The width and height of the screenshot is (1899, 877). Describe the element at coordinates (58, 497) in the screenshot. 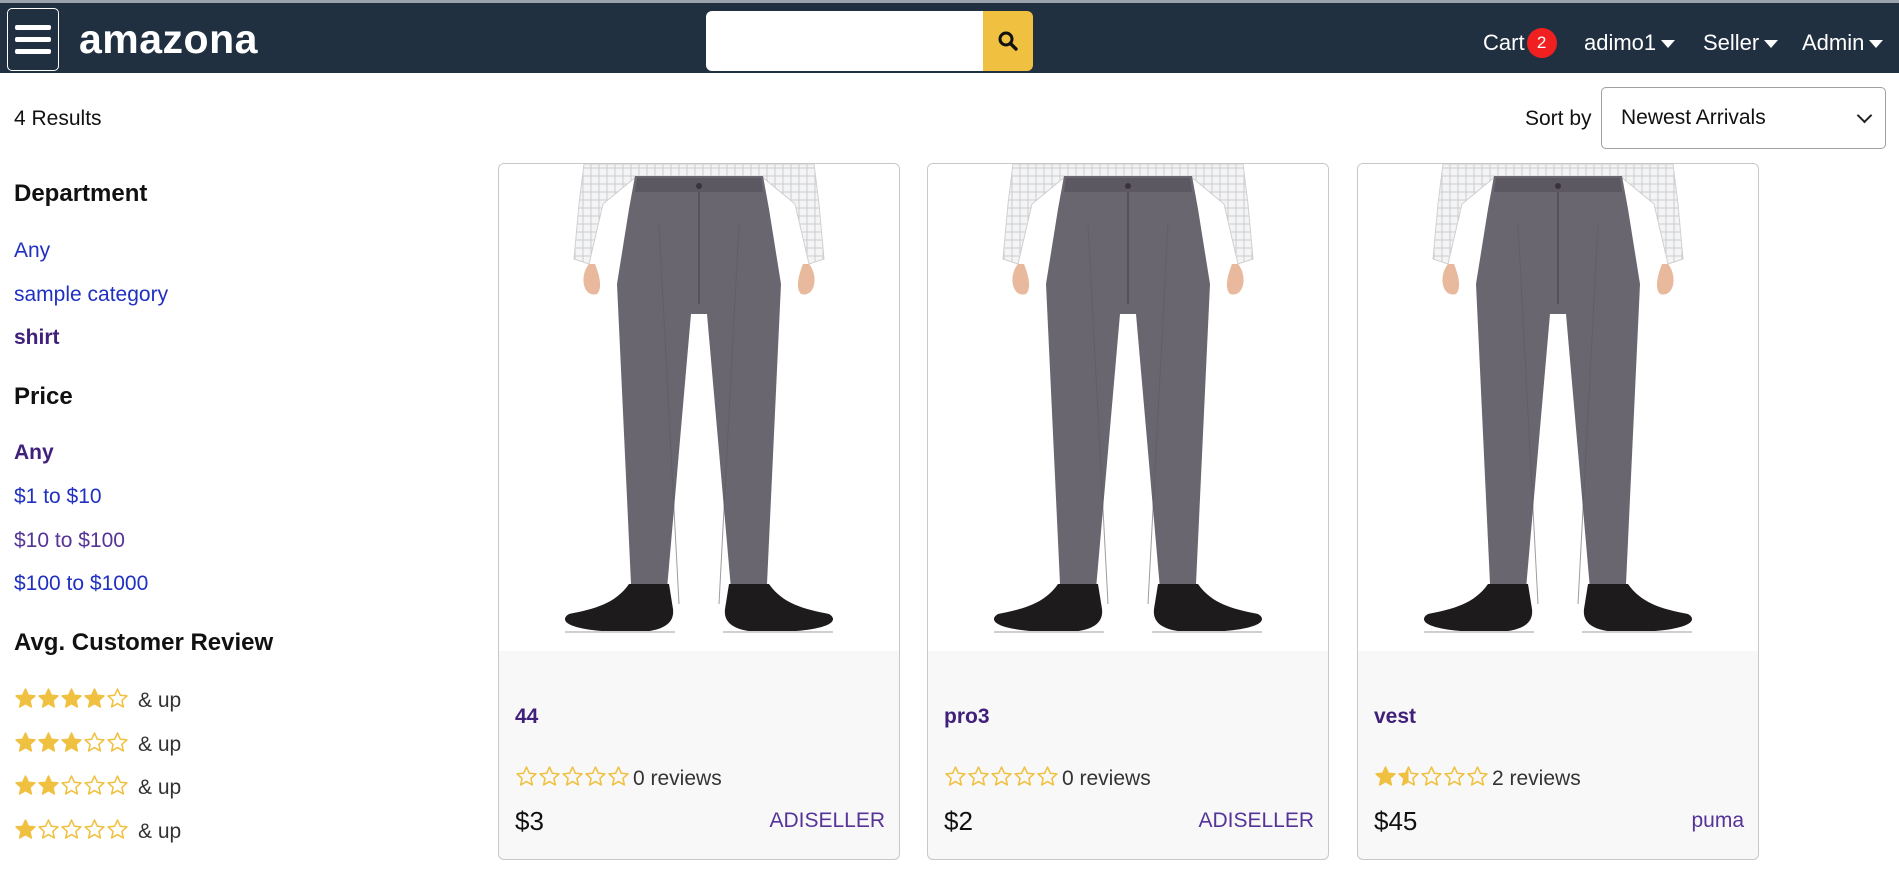

I see `price-link-1-10: $1 to $10` at that location.